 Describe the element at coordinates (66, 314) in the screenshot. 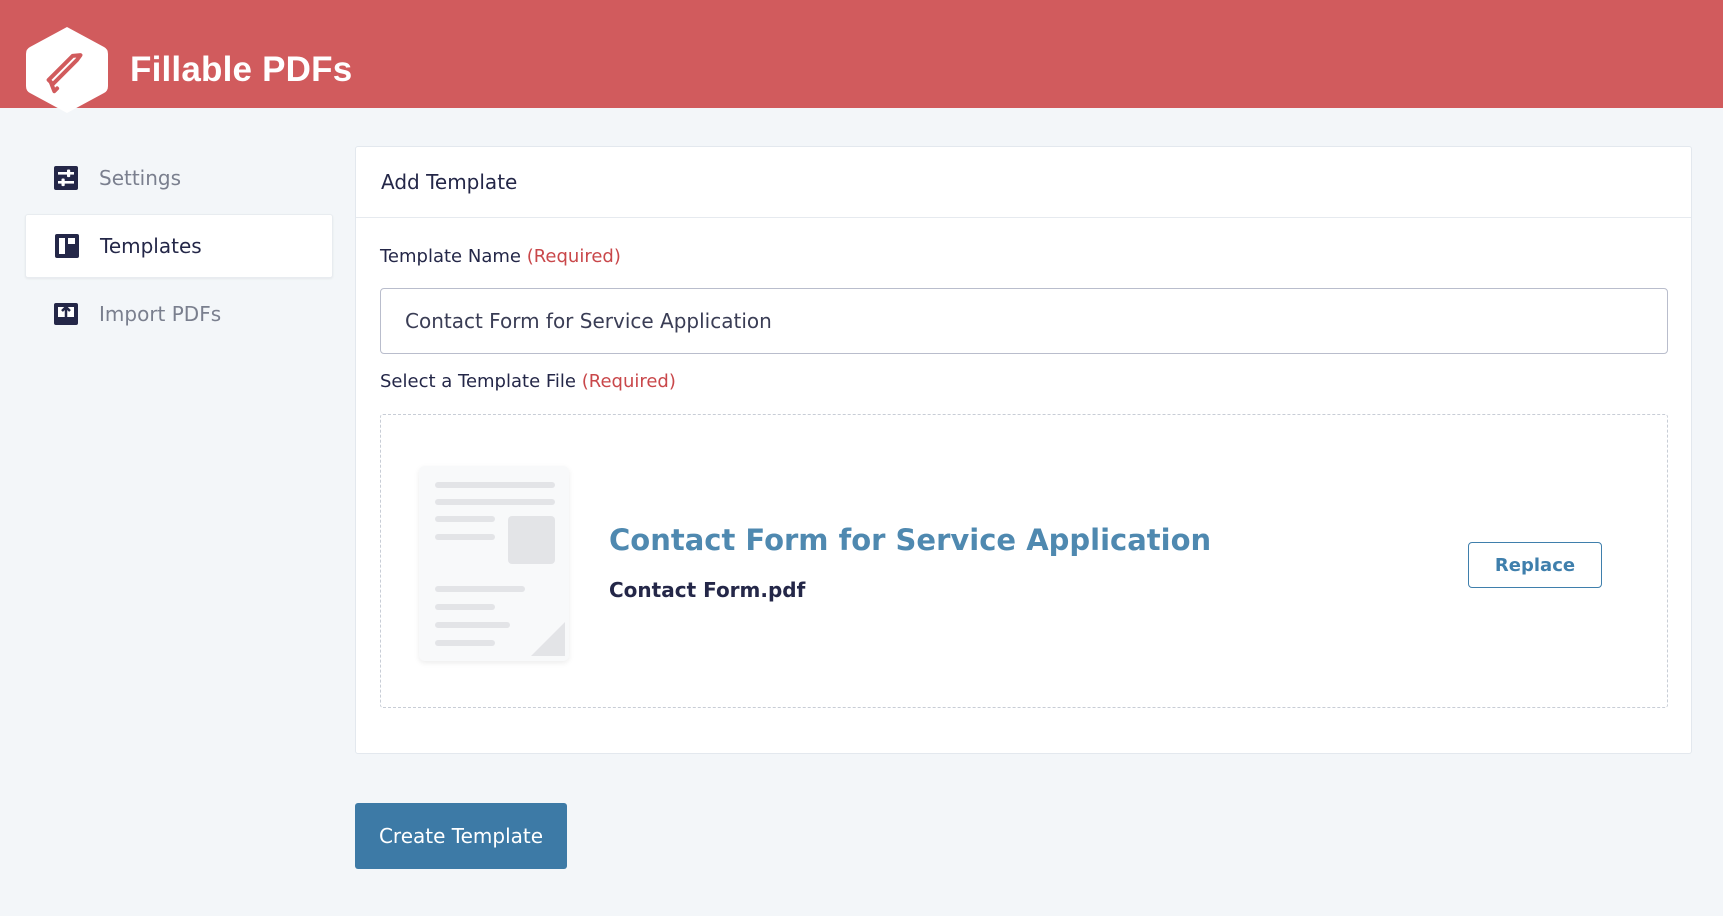

I see `import-upload-icon` at that location.